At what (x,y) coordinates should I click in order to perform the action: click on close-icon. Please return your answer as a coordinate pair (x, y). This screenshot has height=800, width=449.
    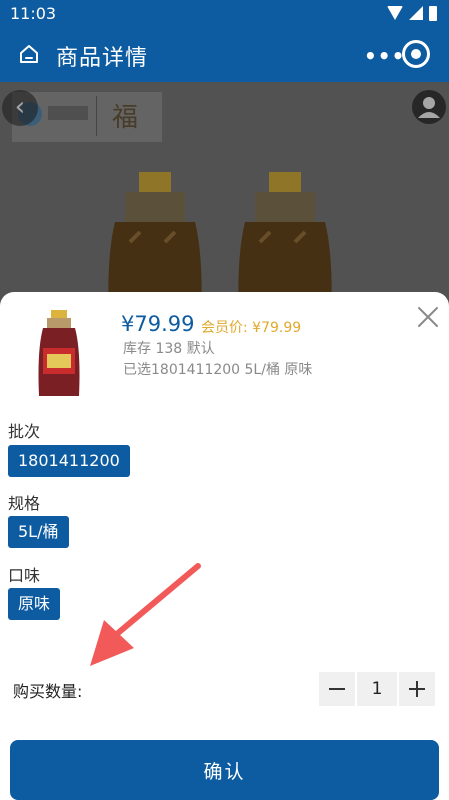
    Looking at the image, I should click on (428, 317).